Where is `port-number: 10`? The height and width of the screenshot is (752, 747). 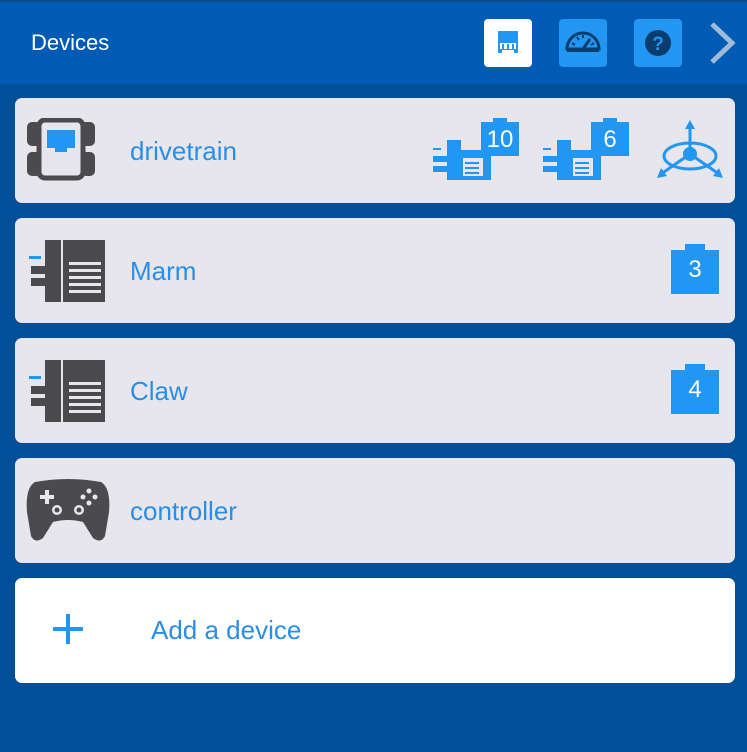
port-number: 10 is located at coordinates (500, 139).